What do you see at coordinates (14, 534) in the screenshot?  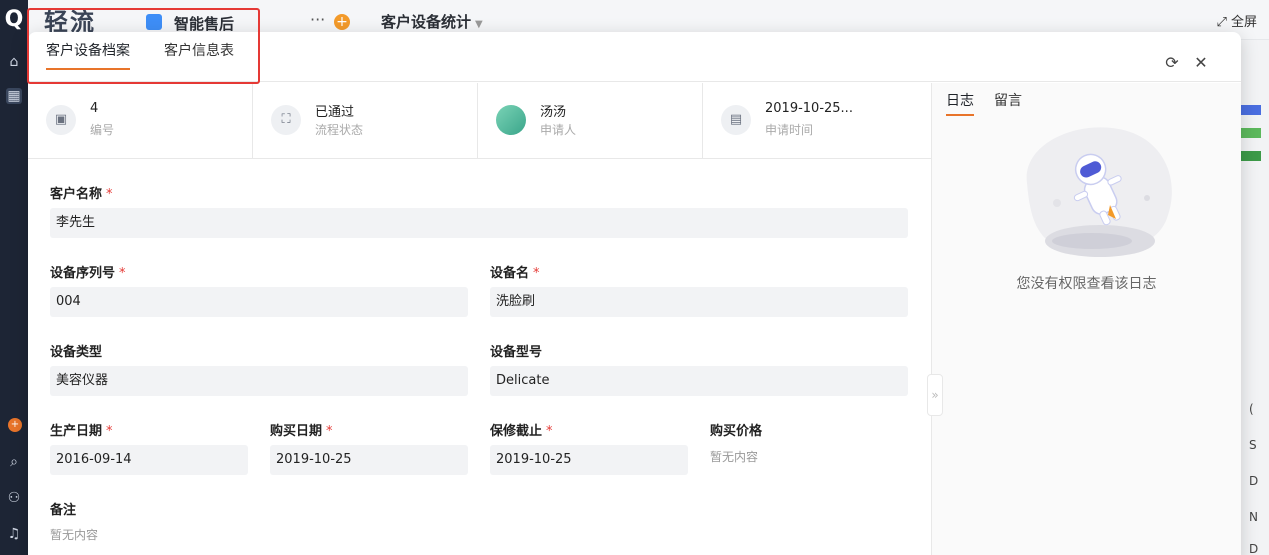 I see `bell-icon: ♫` at bounding box center [14, 534].